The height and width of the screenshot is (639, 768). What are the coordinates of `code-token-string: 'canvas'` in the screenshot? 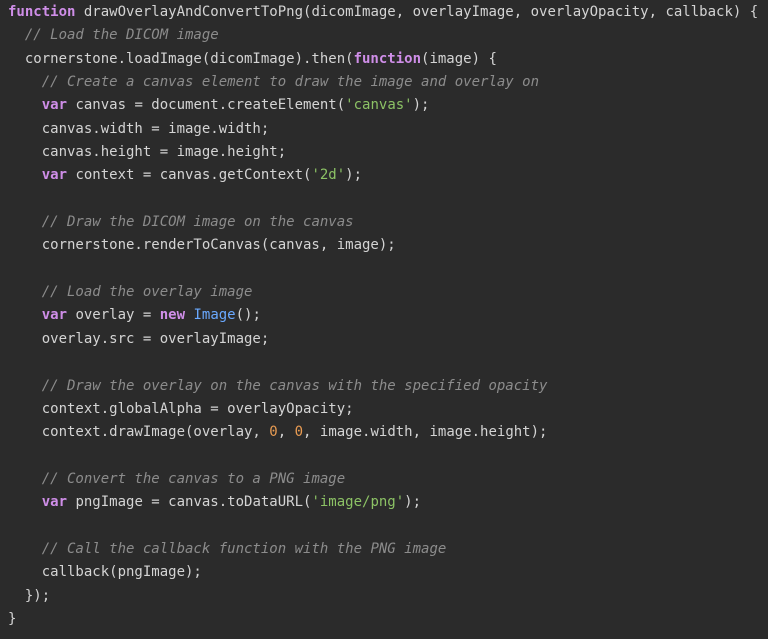 It's located at (379, 105).